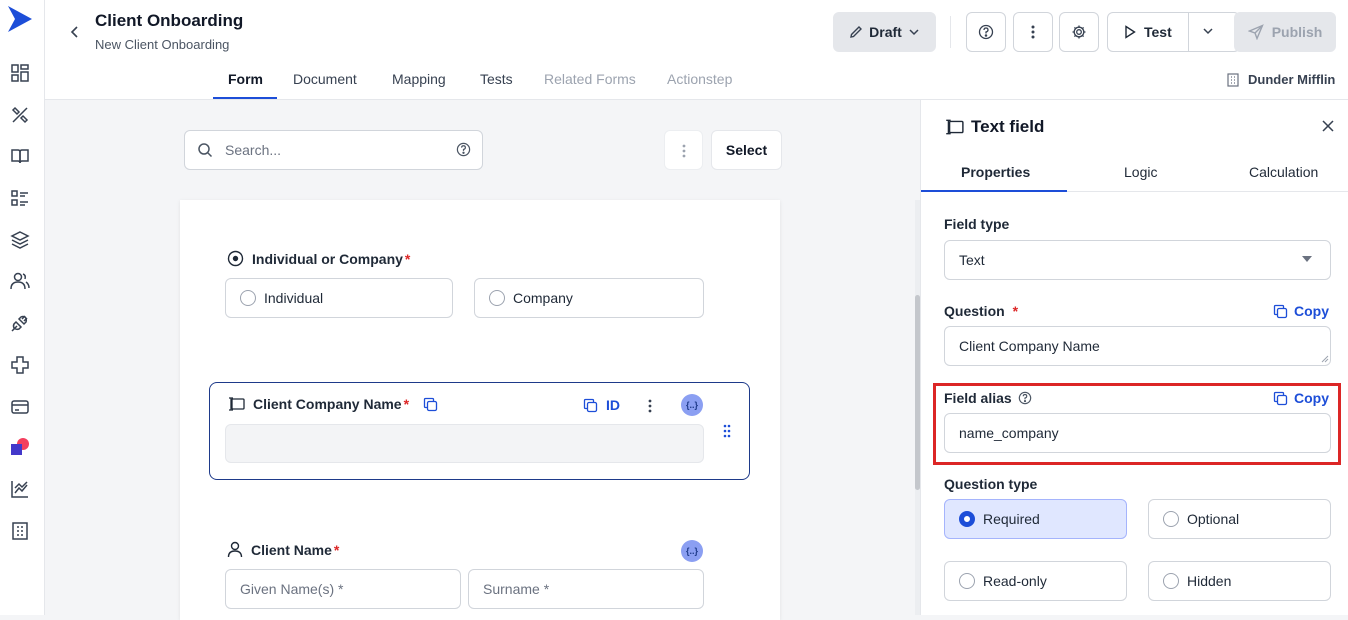 Image resolution: width=1348 pixels, height=620 pixels. Describe the element at coordinates (1008, 126) in the screenshot. I see `panel-title: Text field` at that location.